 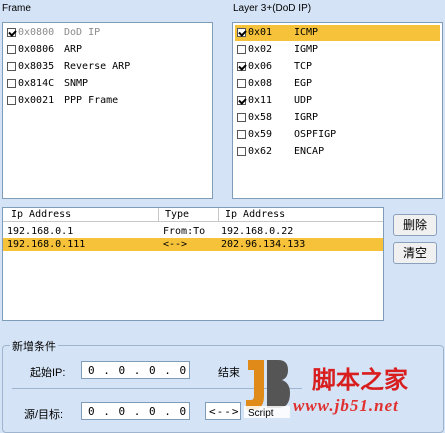 What do you see at coordinates (80, 215) in the screenshot?
I see `column-header-ip1: Ip Address` at bounding box center [80, 215].